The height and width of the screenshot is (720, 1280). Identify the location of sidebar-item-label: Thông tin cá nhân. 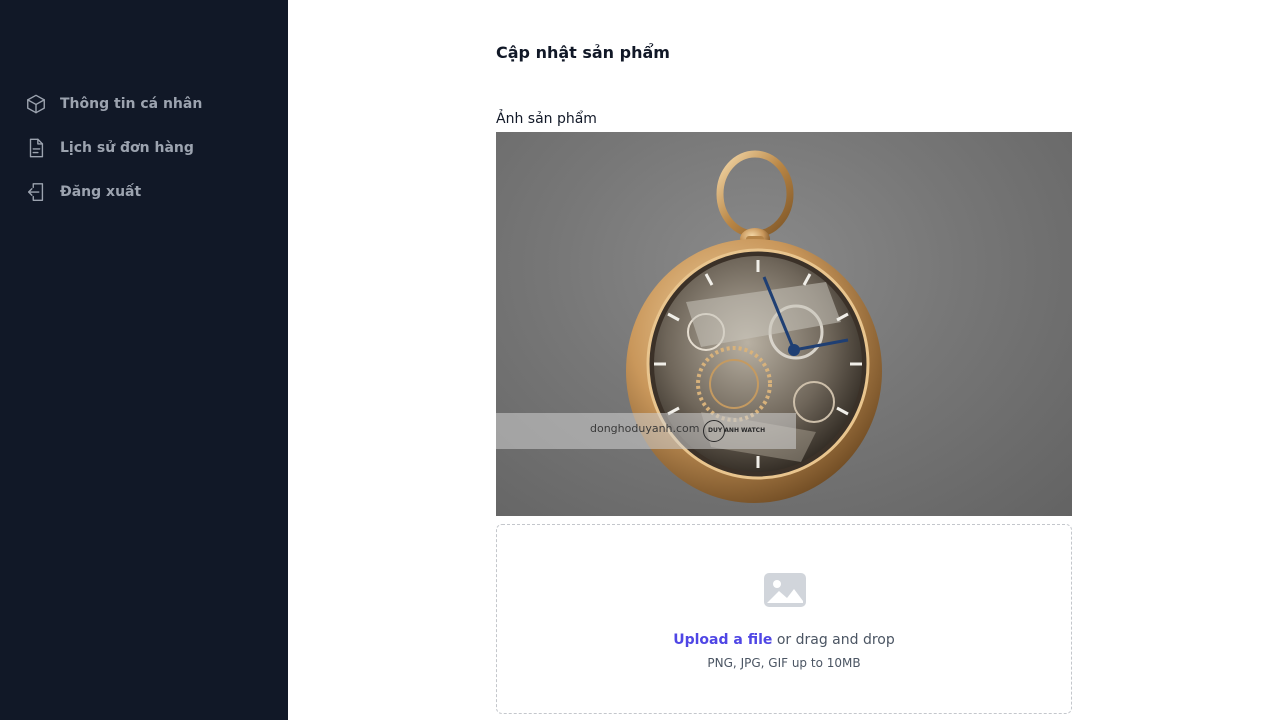
(131, 104).